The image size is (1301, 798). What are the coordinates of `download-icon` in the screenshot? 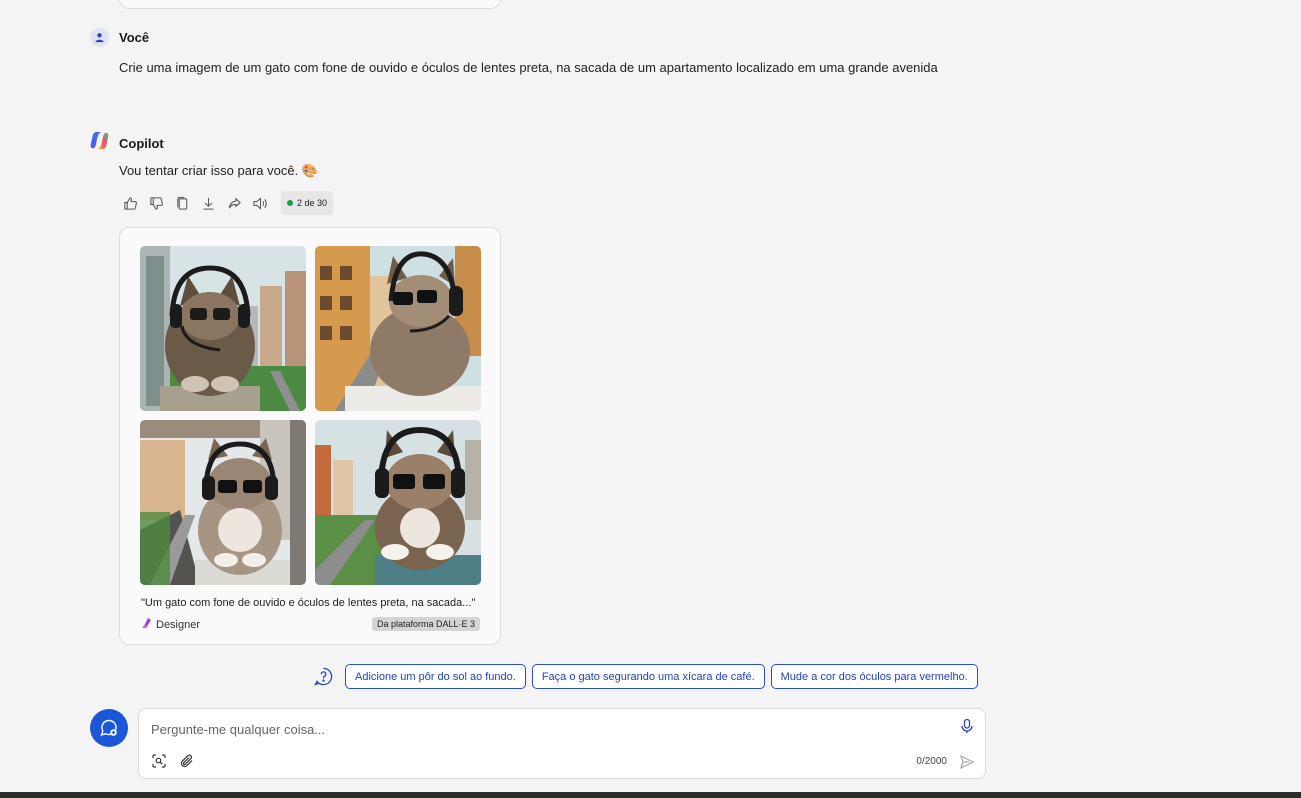 It's located at (208, 203).